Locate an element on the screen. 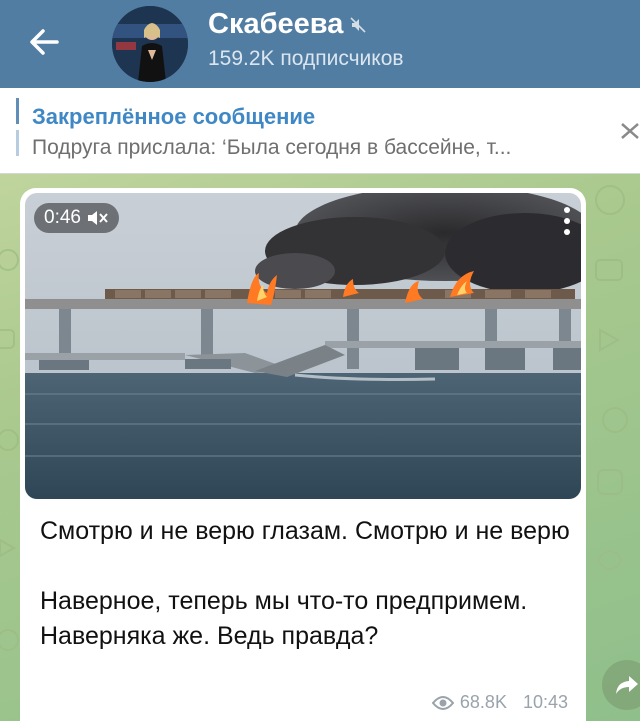 The width and height of the screenshot is (640, 721). view-count: 68.8K is located at coordinates (483, 702).